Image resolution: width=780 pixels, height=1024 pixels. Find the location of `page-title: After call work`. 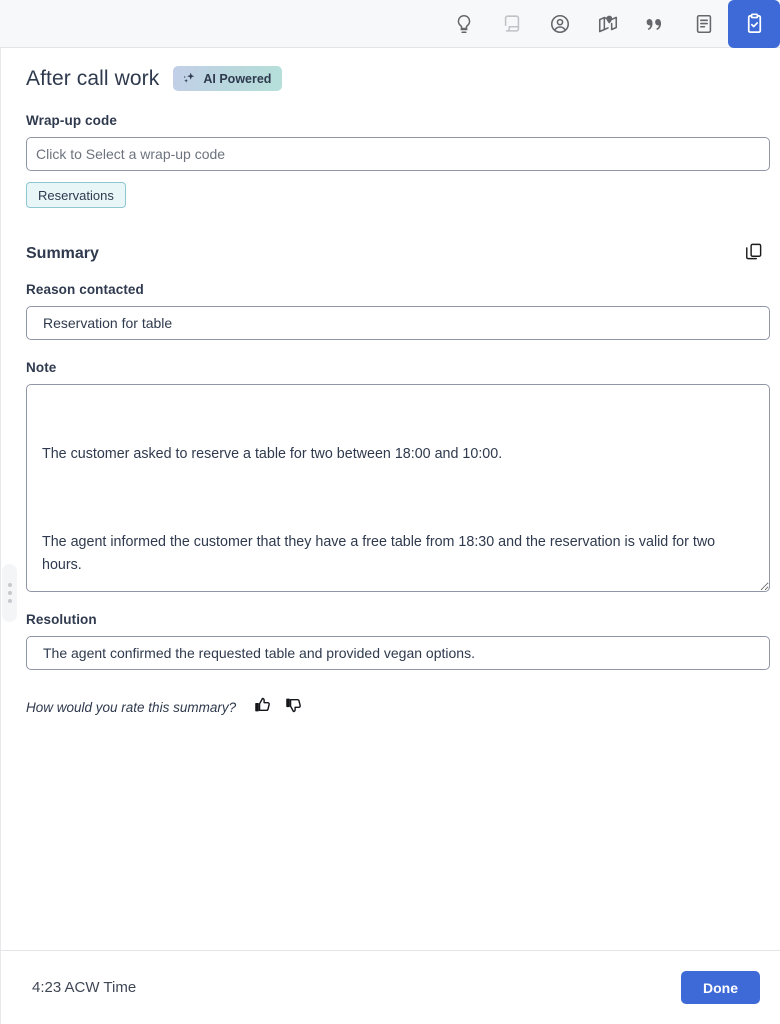

page-title: After call work is located at coordinates (93, 78).